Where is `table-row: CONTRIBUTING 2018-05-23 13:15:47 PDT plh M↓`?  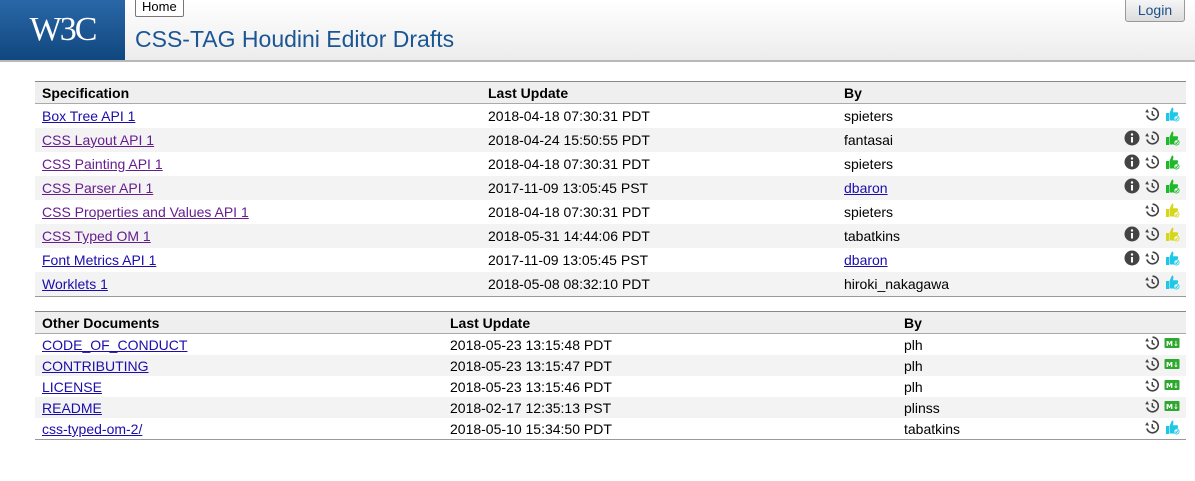
table-row: CONTRIBUTING 2018-05-23 13:15:47 PDT plh M↓ is located at coordinates (610, 365).